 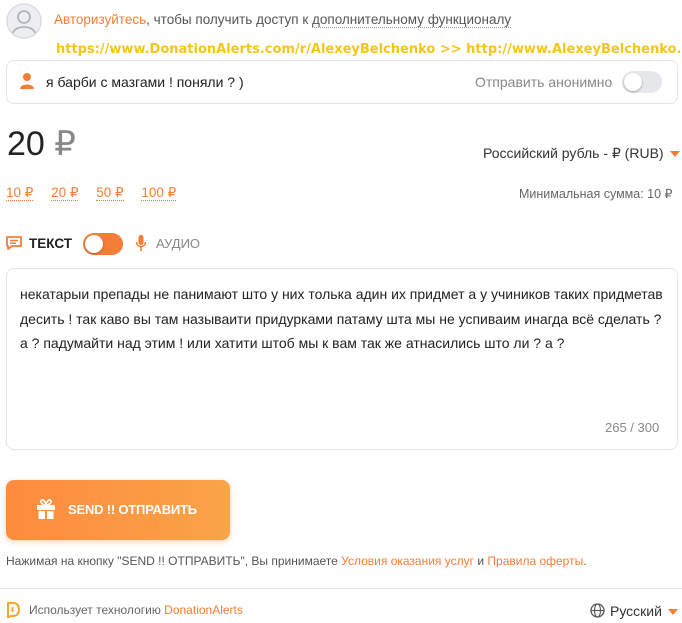 What do you see at coordinates (481, 561) in the screenshot?
I see `terms-and: и` at bounding box center [481, 561].